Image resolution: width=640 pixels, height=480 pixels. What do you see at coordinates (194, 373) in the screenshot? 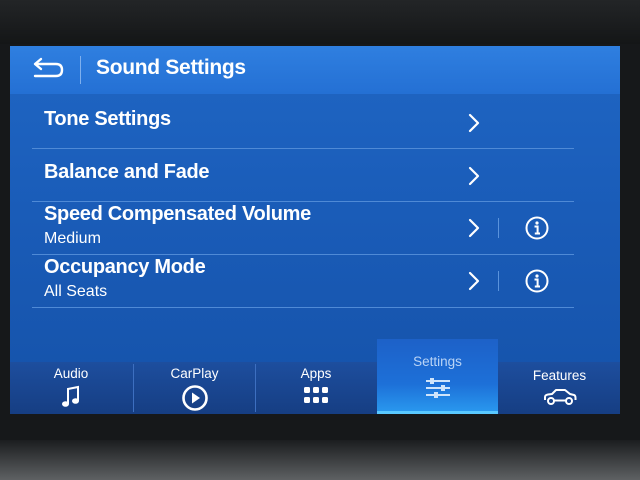
I see `nav-carplay-label: CarPlay` at bounding box center [194, 373].